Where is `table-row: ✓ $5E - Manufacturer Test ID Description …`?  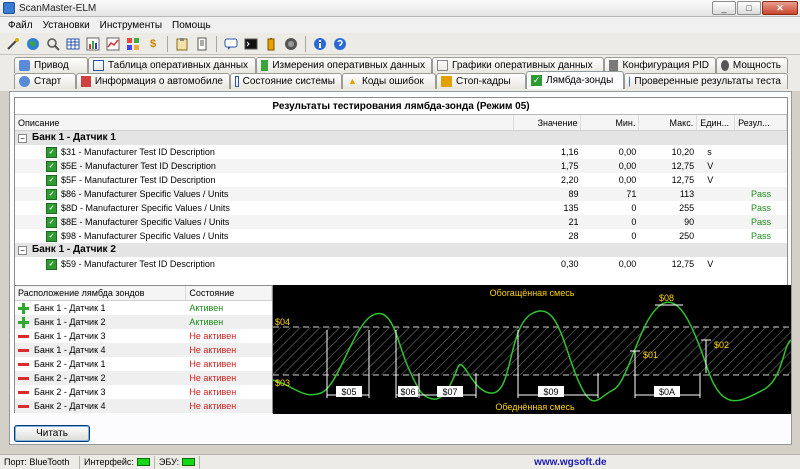
table-row: ✓ $5E - Manufacturer Test ID Description … is located at coordinates (401, 166).